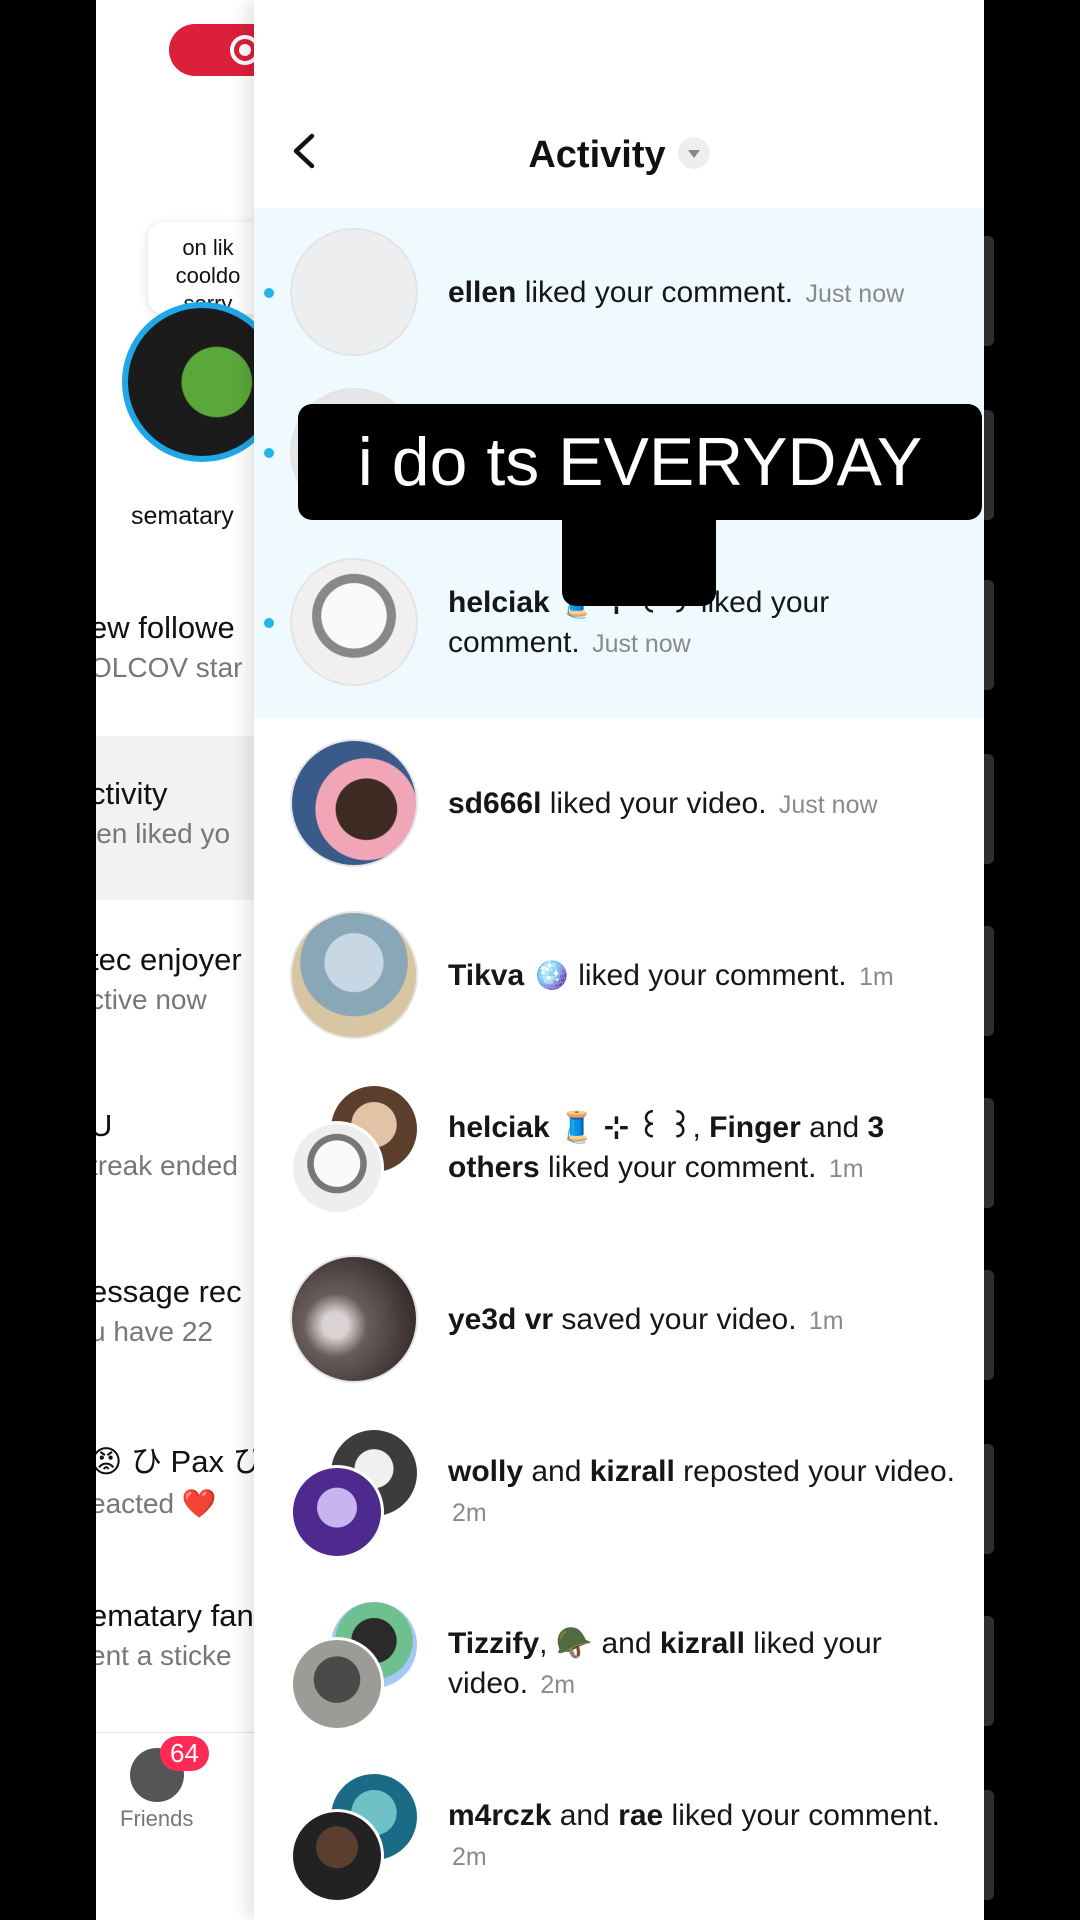  I want to click on inbox-item-sub: OLCOV star, so click(169, 667).